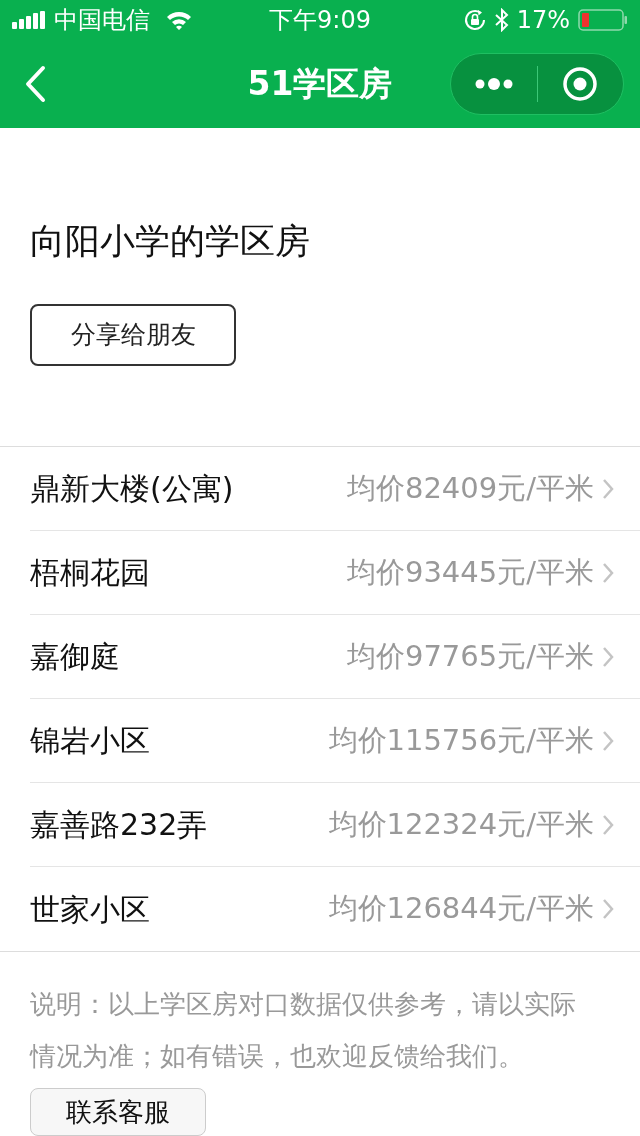 Image resolution: width=640 pixels, height=1136 pixels. Describe the element at coordinates (320, 84) in the screenshot. I see `page-title: 51学区房` at that location.